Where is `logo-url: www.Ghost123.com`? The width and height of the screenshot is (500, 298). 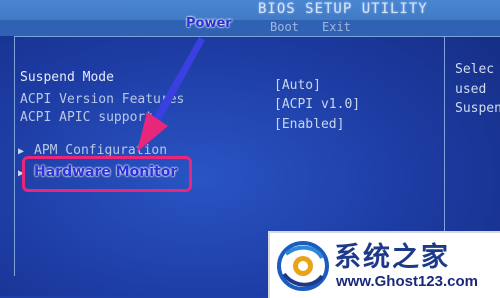 logo-url: www.Ghost123.com is located at coordinates (407, 281).